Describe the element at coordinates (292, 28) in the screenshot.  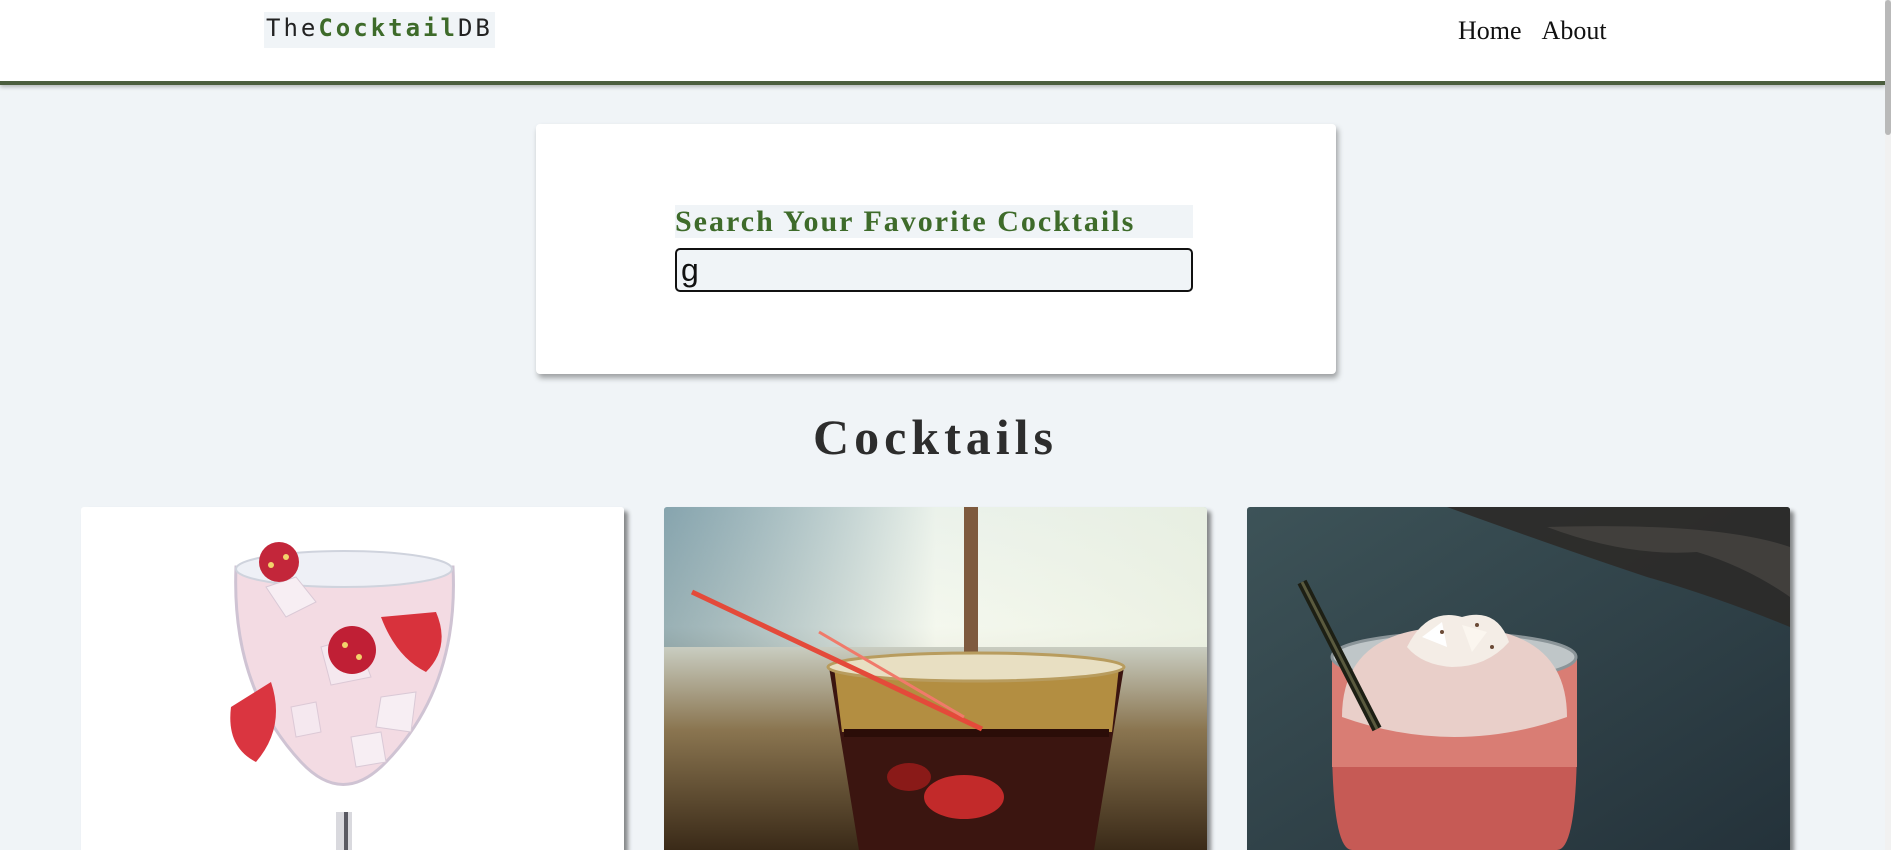
I see `logo-prefix: The` at that location.